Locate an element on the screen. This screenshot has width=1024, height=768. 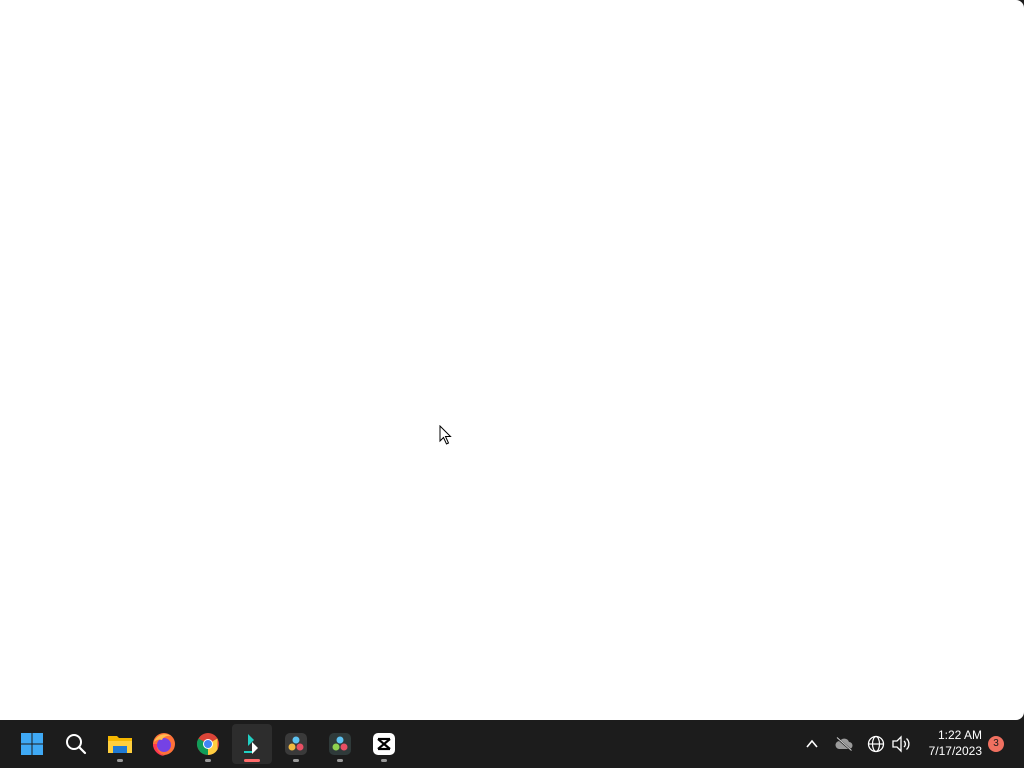
clock-time: 1:22 AM is located at coordinates (959, 735).